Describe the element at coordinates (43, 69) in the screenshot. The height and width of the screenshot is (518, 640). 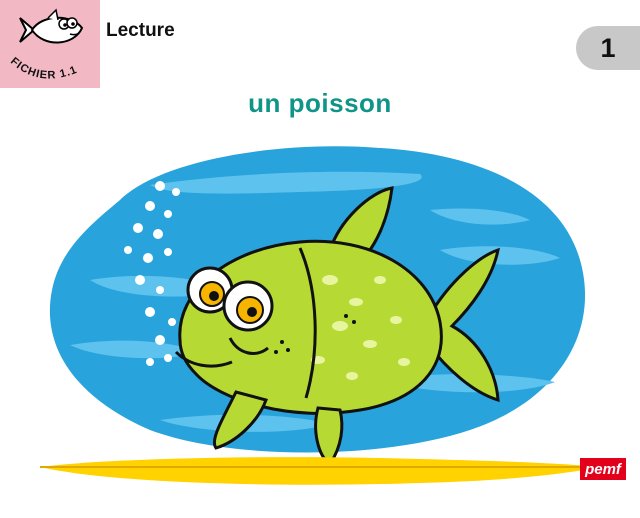
I see `svg-text: FICHIER 1.1` at that location.